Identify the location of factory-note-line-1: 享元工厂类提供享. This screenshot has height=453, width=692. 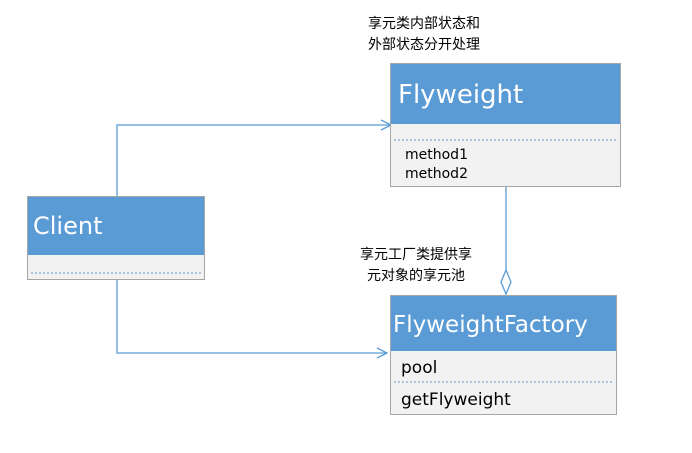
(416, 254).